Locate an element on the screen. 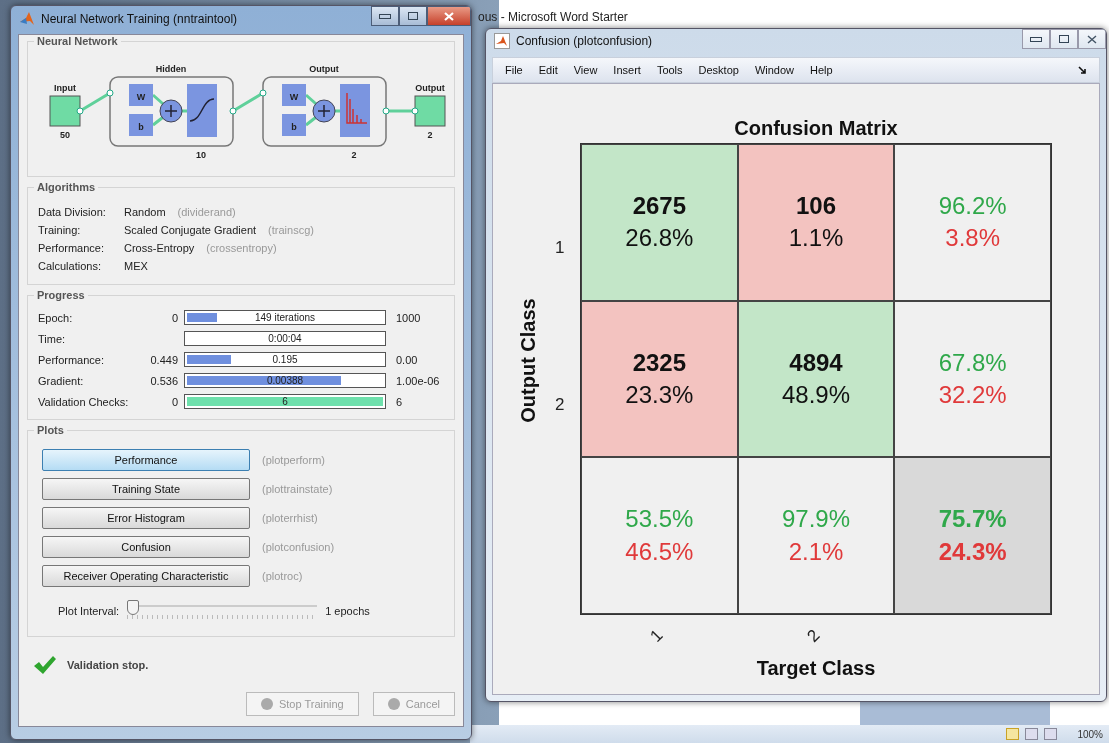 Image resolution: width=1109 pixels, height=743 pixels. function-name: (dividerand) is located at coordinates (206, 212).